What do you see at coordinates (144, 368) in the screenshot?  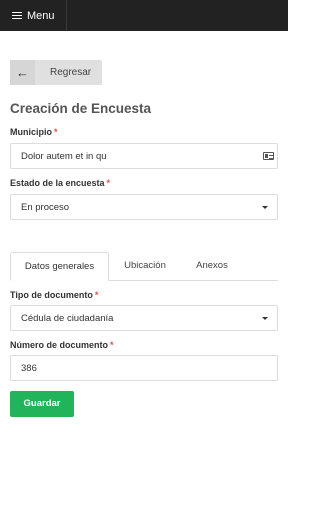 I see `numero-documento-input: 386` at bounding box center [144, 368].